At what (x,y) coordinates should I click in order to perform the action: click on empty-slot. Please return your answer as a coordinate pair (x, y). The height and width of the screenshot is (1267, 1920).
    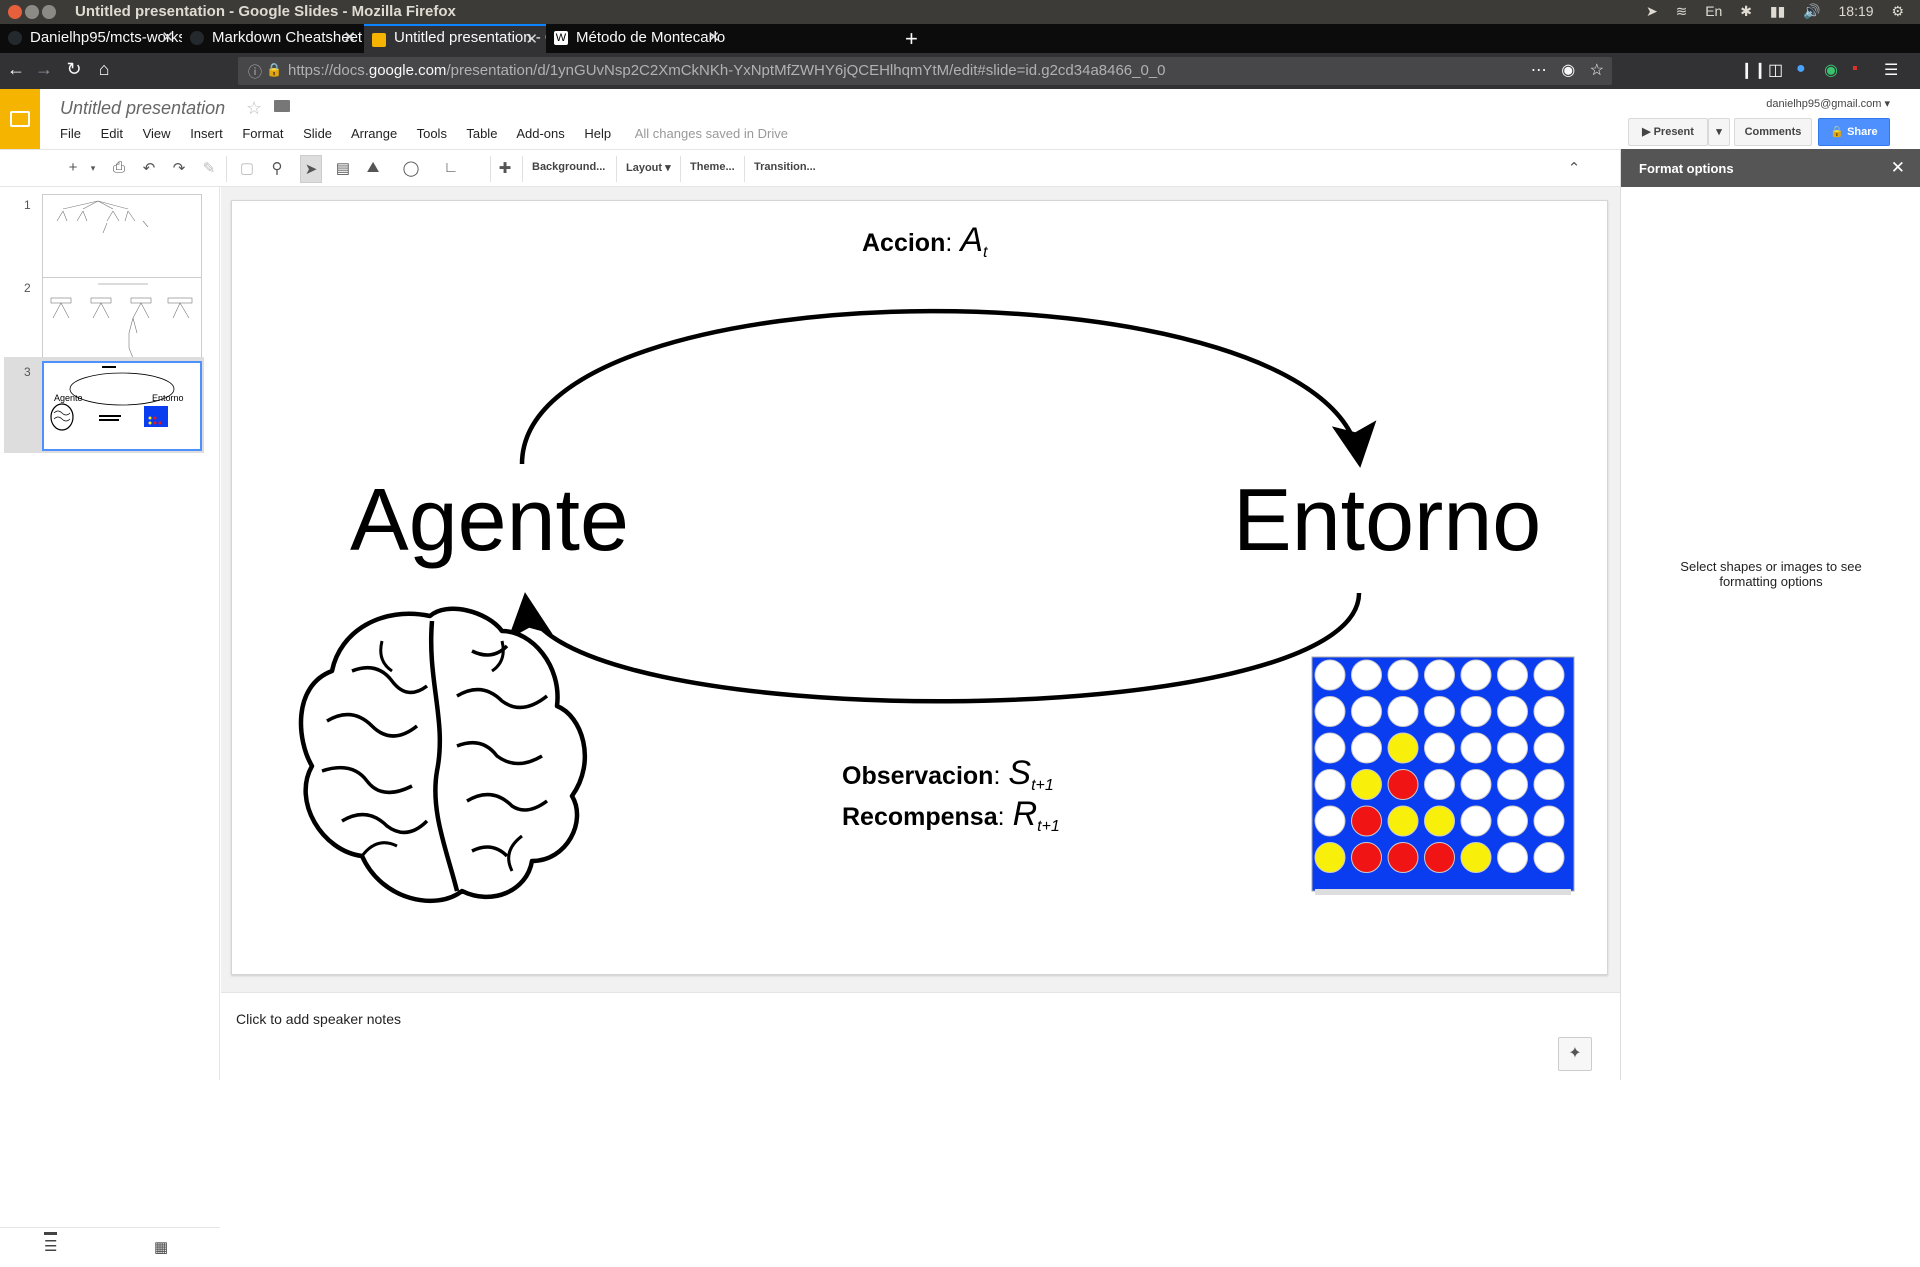
    Looking at the image, I should click on (1366, 675).